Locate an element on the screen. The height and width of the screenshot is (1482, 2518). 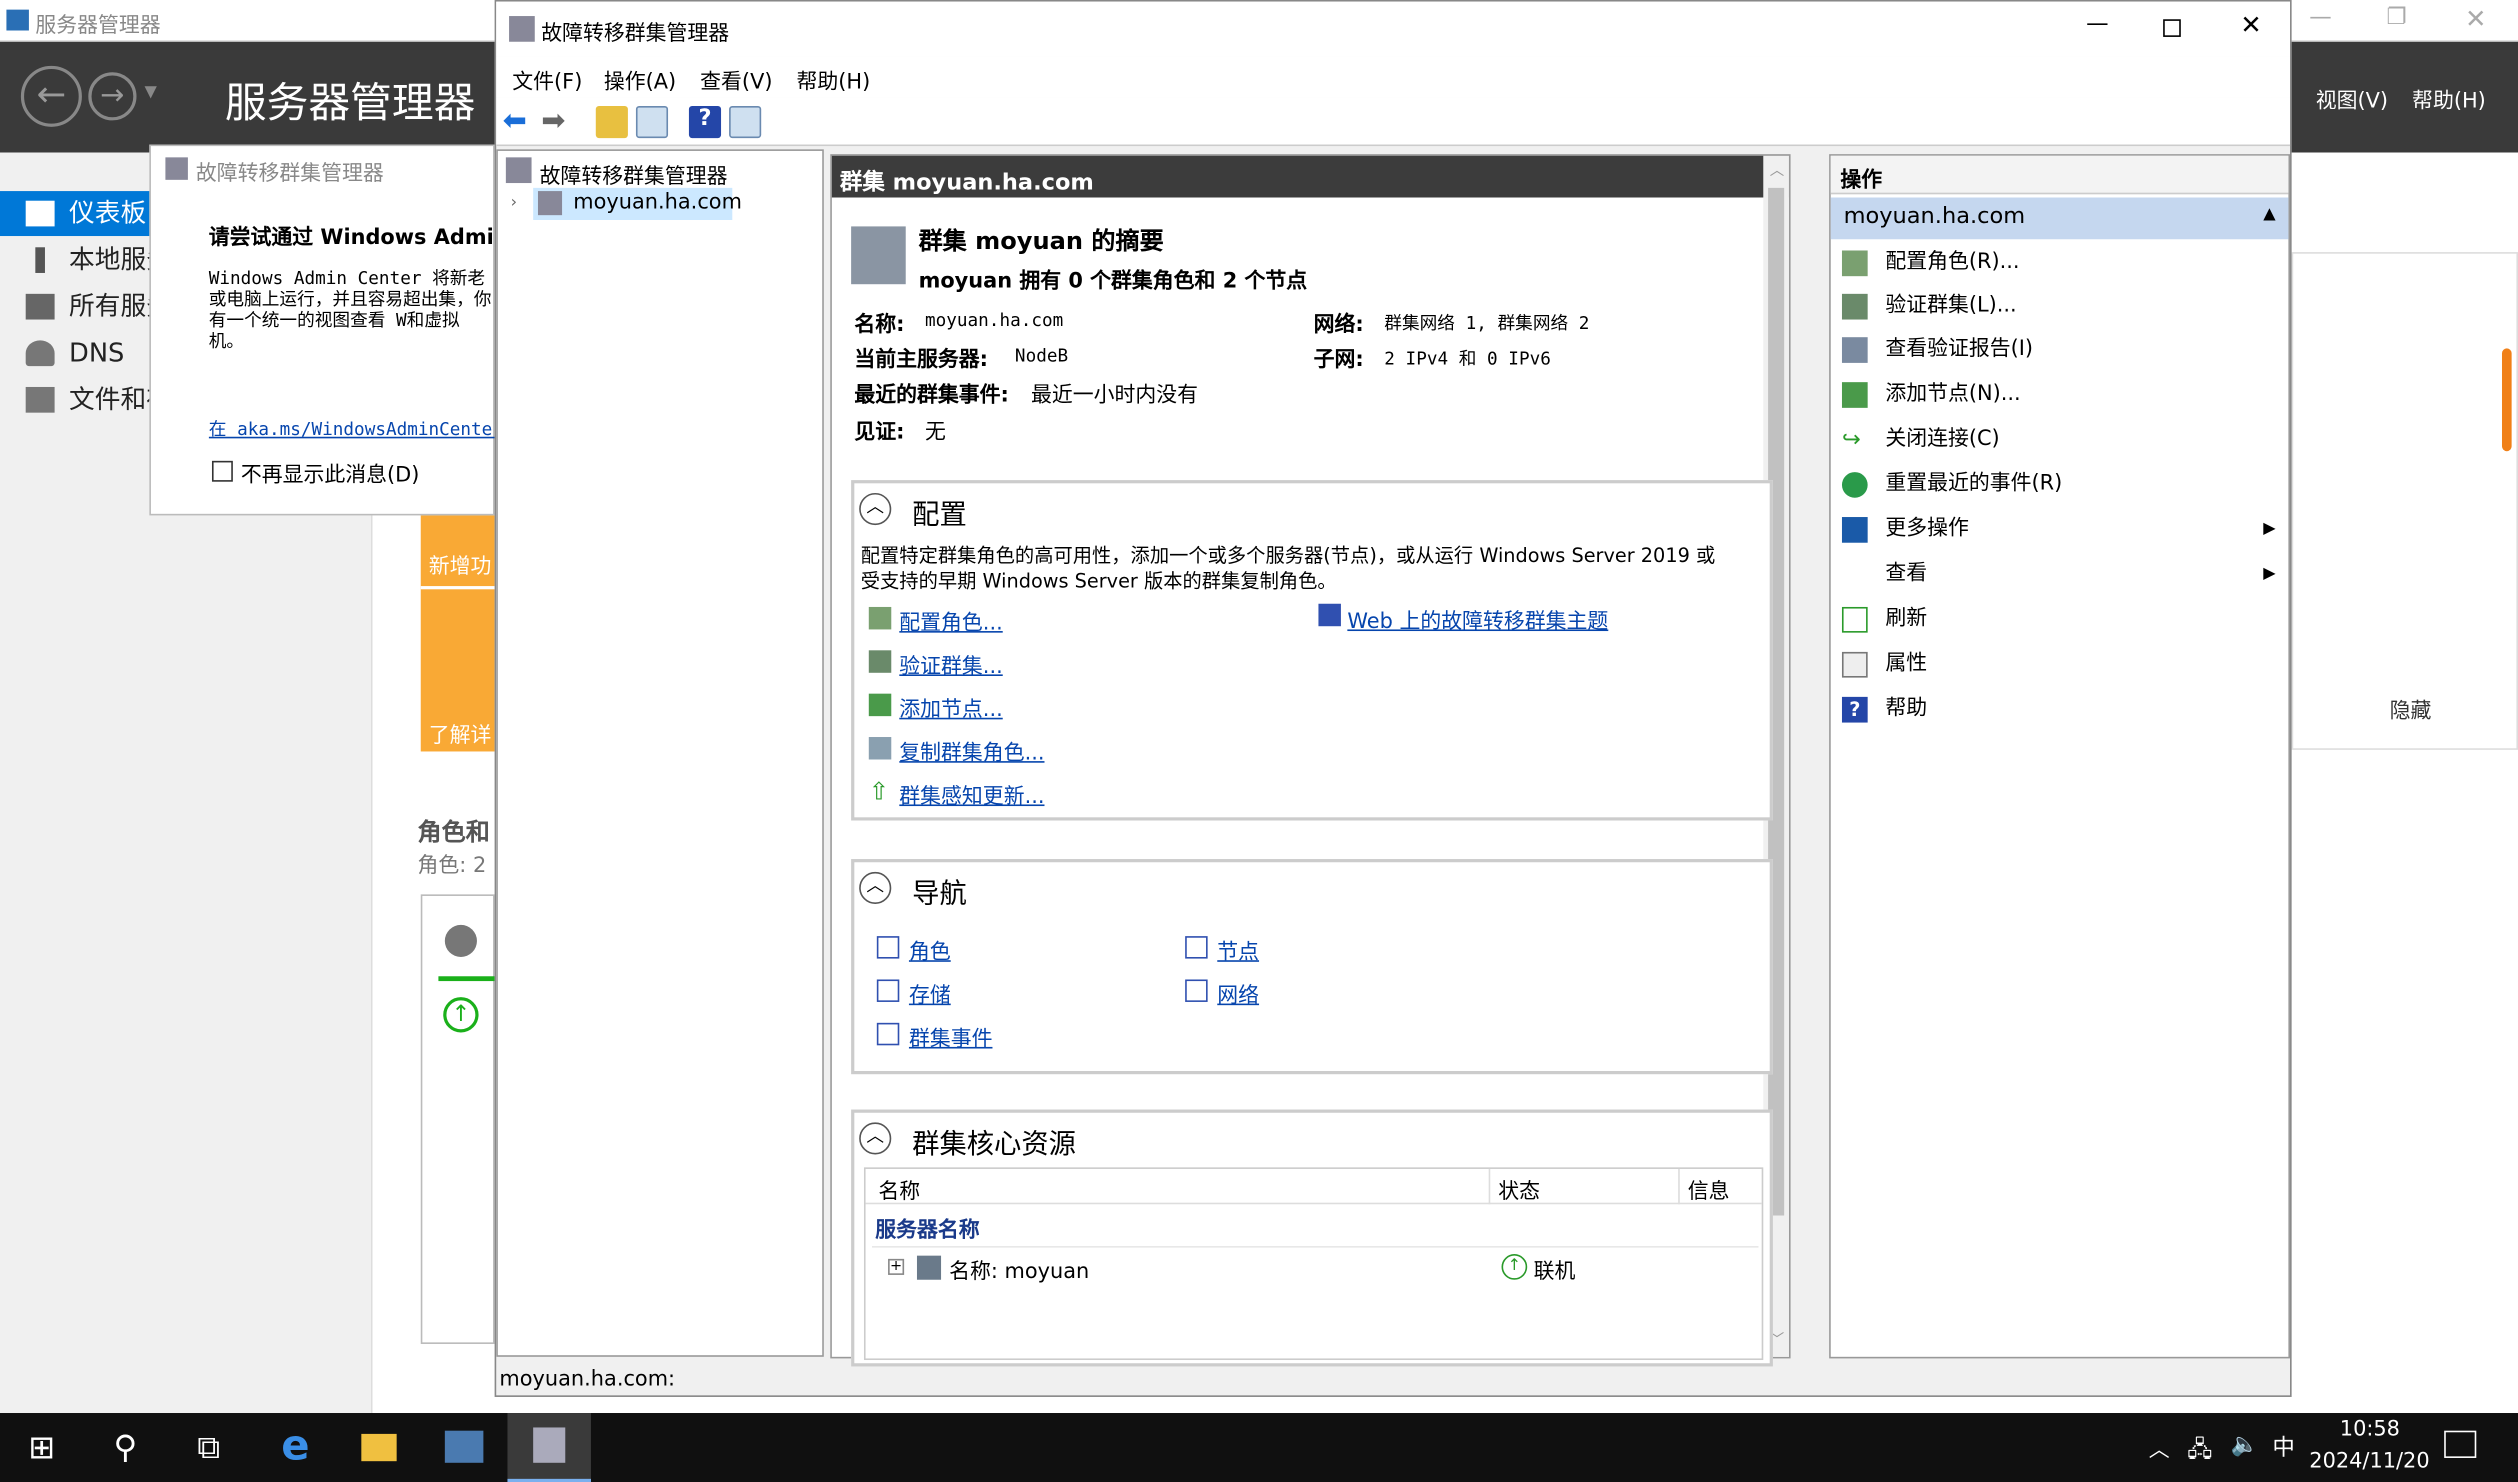
nav-roles-link: 角色 is located at coordinates (930, 950).